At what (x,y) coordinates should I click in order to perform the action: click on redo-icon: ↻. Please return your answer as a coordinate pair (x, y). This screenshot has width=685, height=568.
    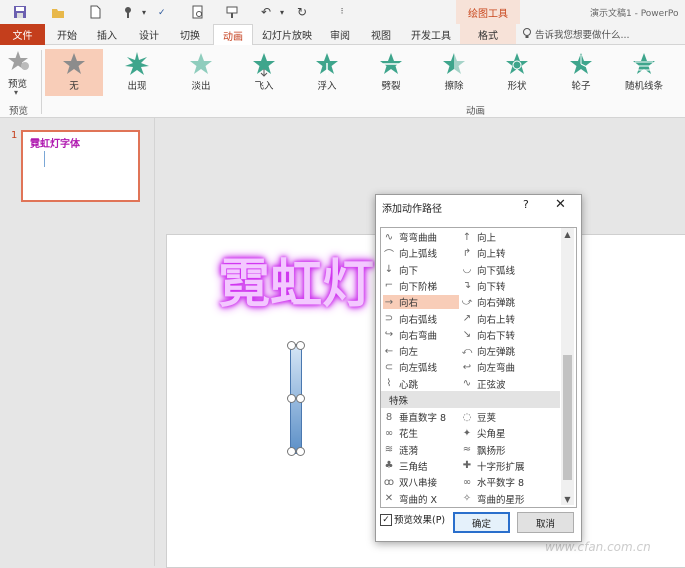
    Looking at the image, I should click on (302, 12).